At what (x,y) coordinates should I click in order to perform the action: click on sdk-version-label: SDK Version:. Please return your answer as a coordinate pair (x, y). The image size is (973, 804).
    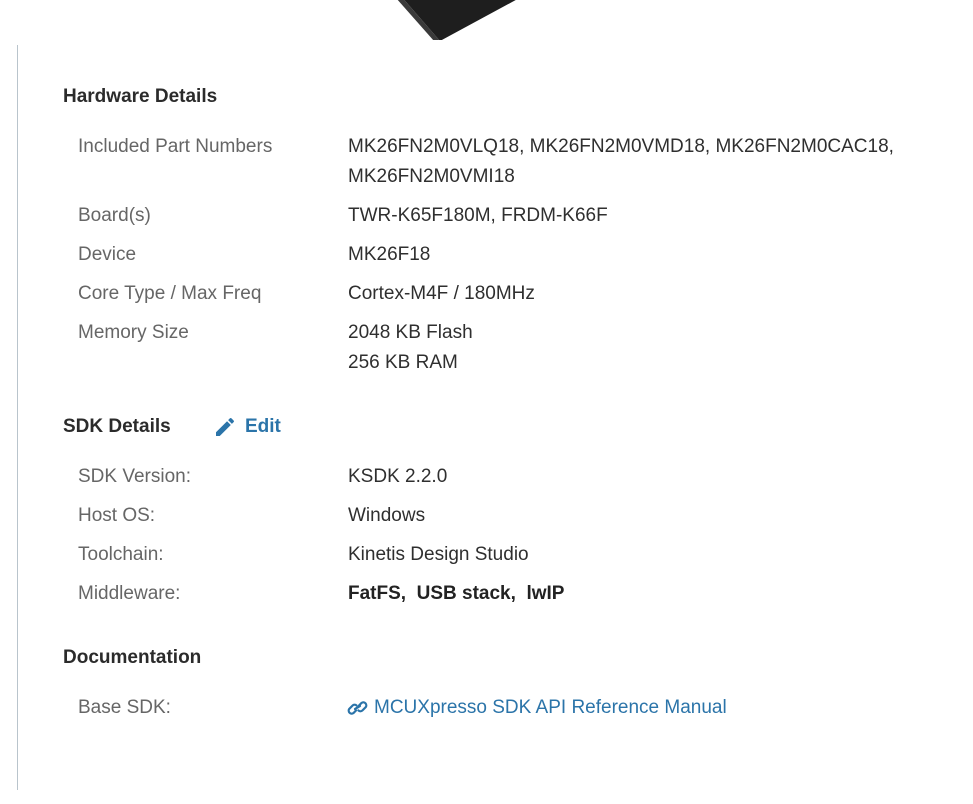
    Looking at the image, I should click on (134, 476).